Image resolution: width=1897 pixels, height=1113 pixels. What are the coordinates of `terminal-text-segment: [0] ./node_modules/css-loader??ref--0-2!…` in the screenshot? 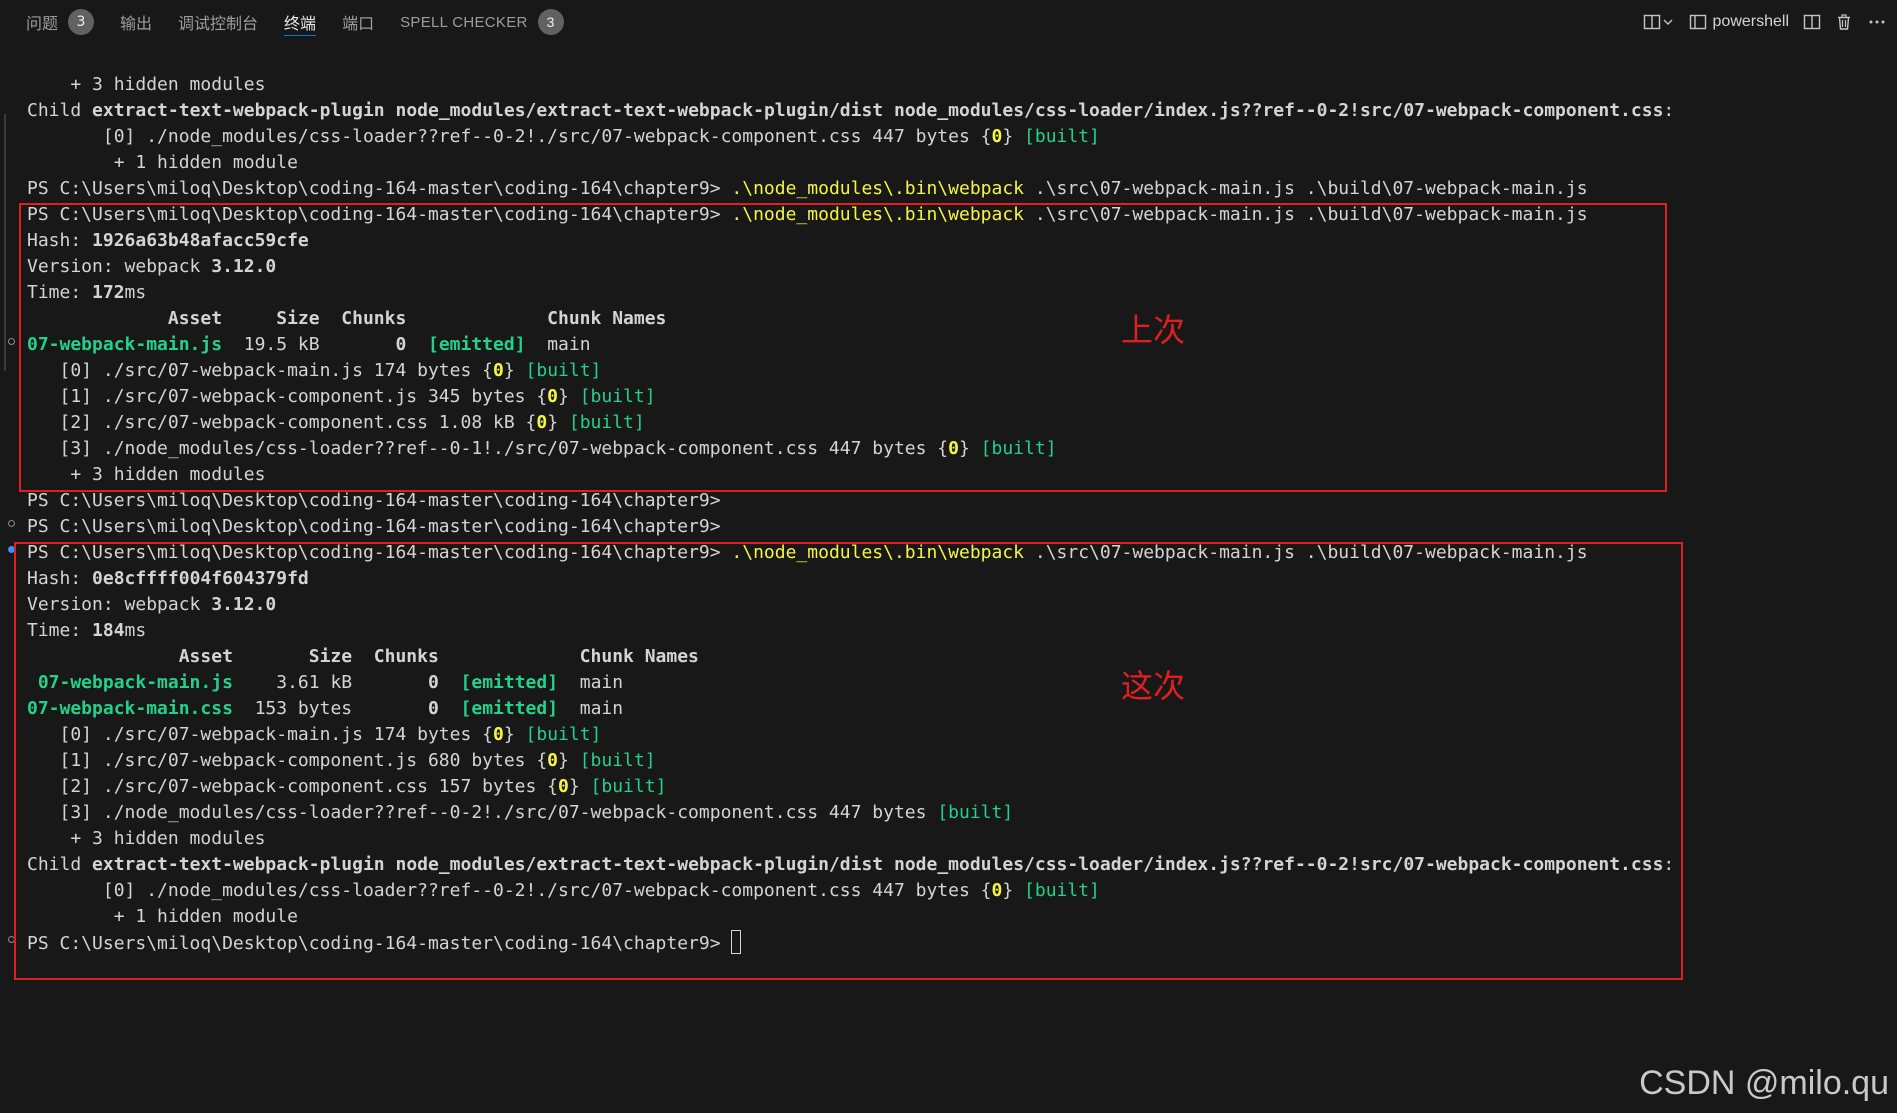 It's located at (509, 136).